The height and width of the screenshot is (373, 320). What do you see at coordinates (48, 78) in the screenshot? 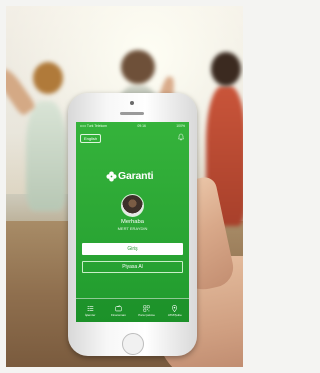
I see `person-left-head` at bounding box center [48, 78].